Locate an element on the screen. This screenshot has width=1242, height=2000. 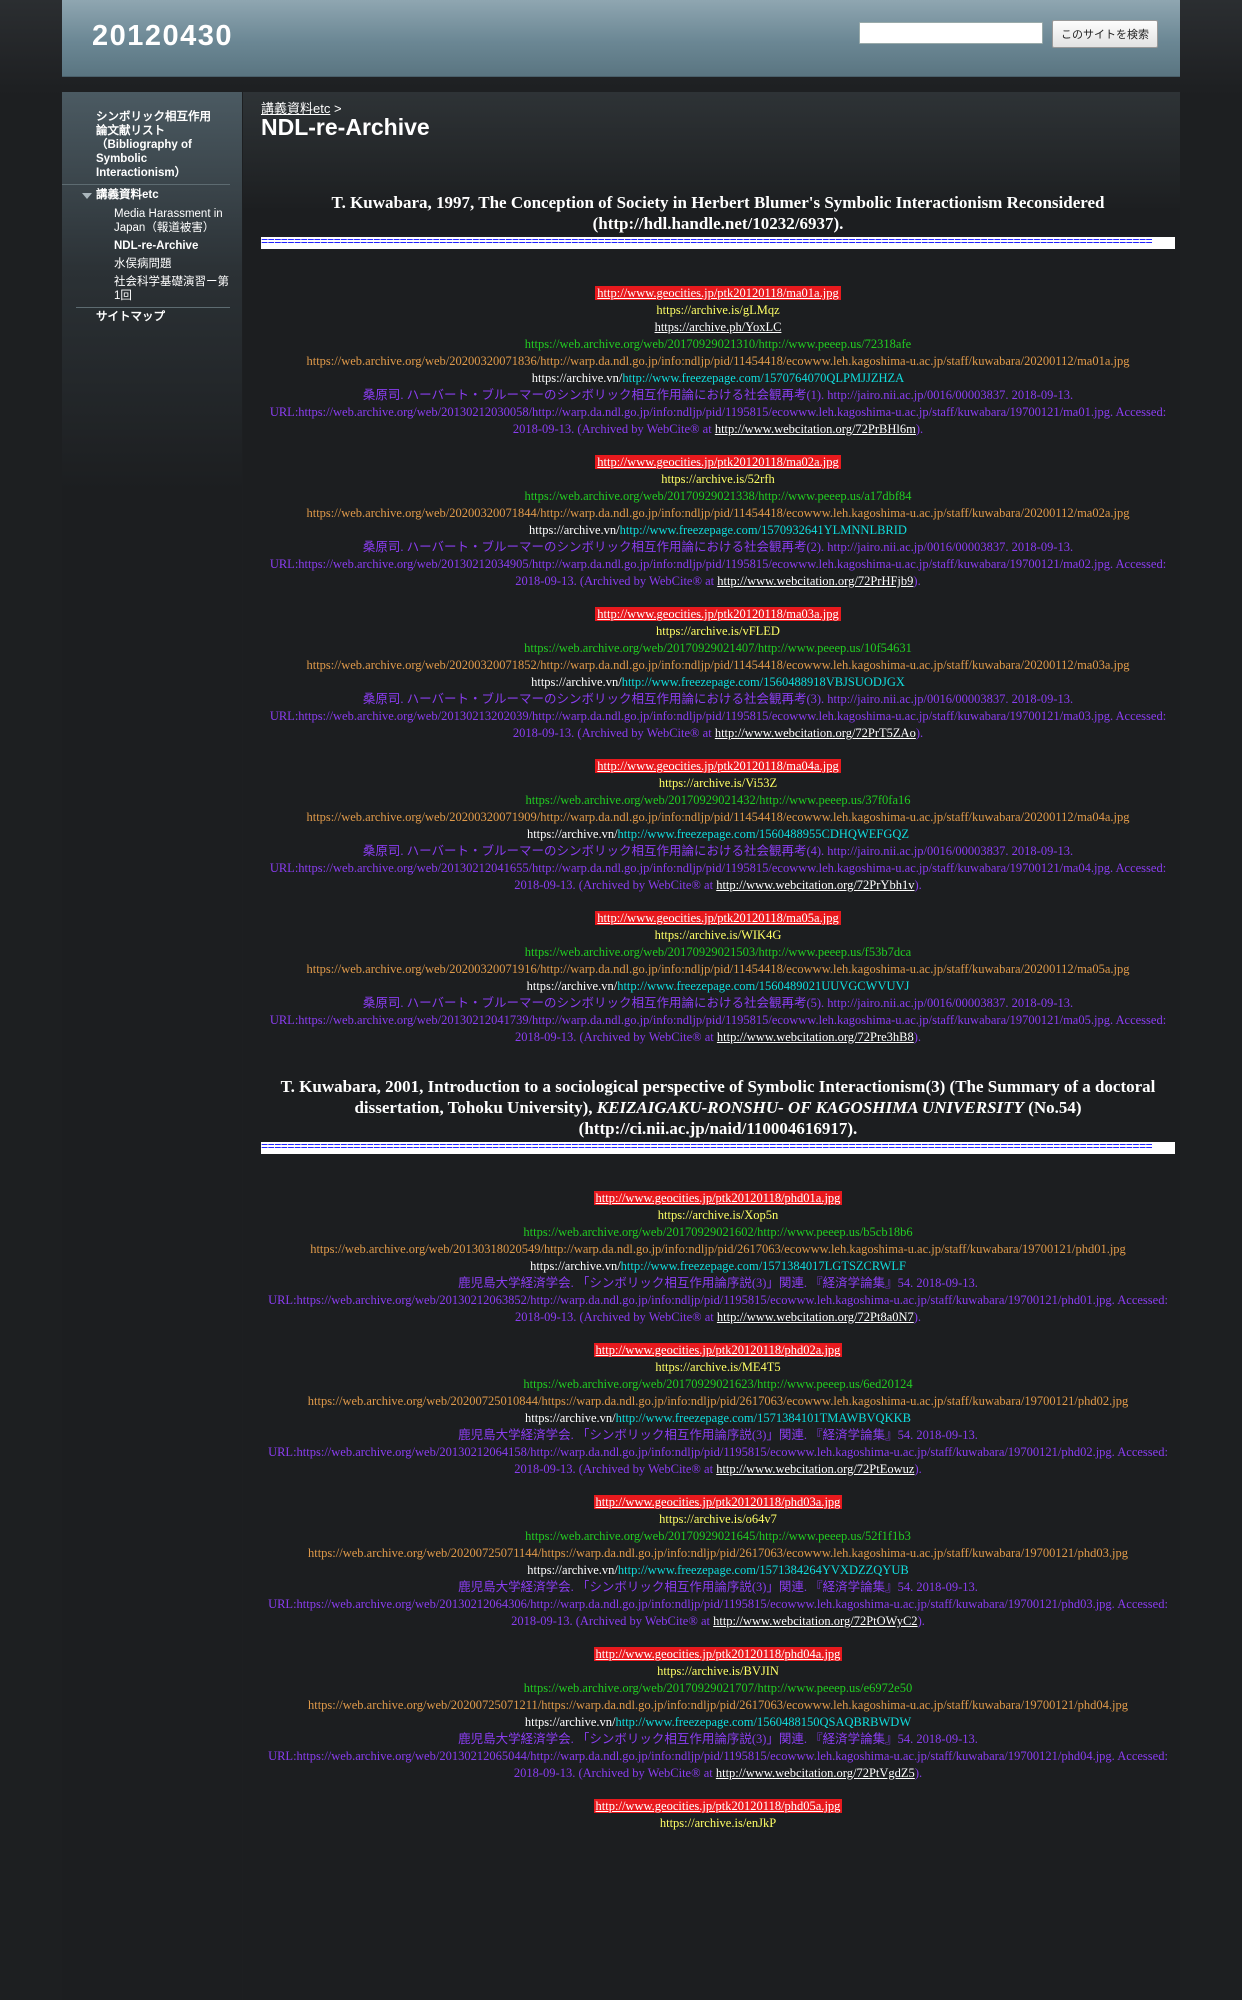
archive-is-link: https://archive.is/ME4T5 is located at coordinates (718, 1367).